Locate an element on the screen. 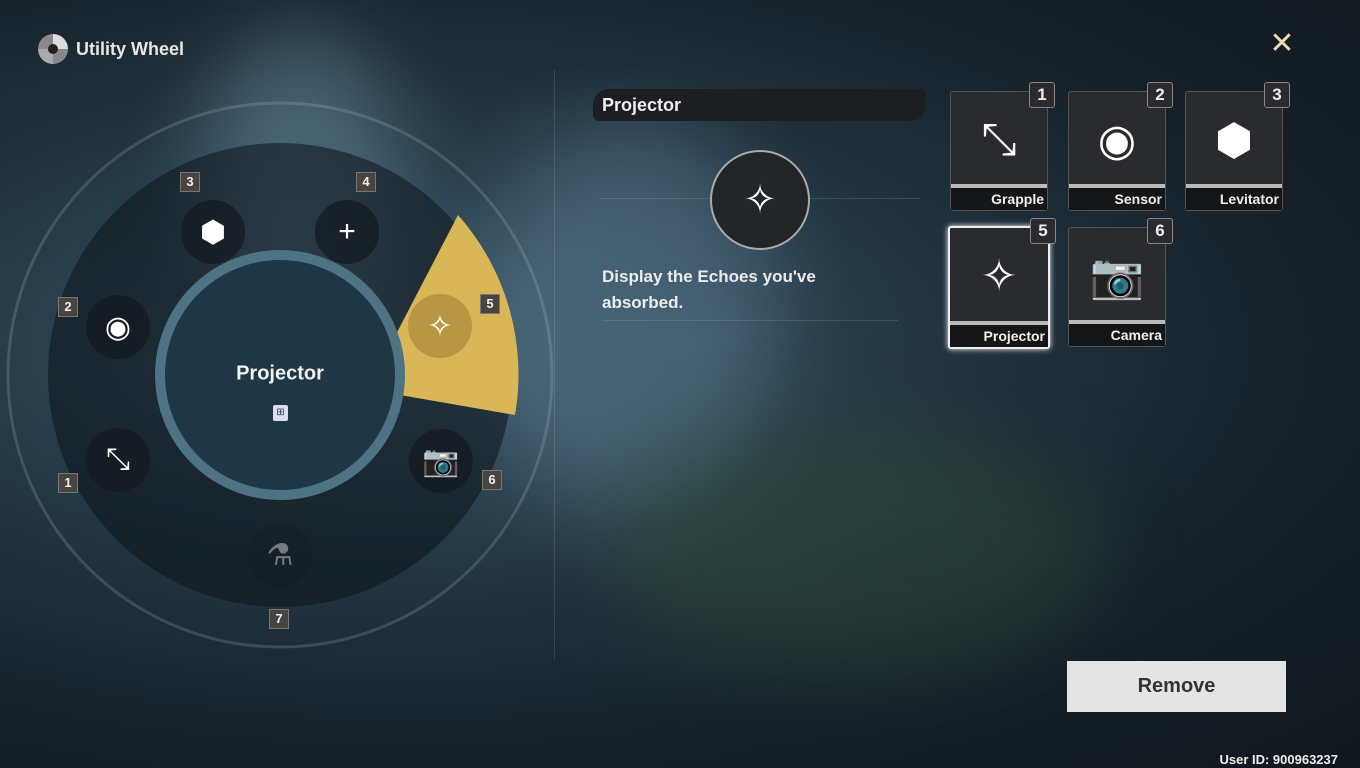  tool-number: 5 is located at coordinates (1043, 231).